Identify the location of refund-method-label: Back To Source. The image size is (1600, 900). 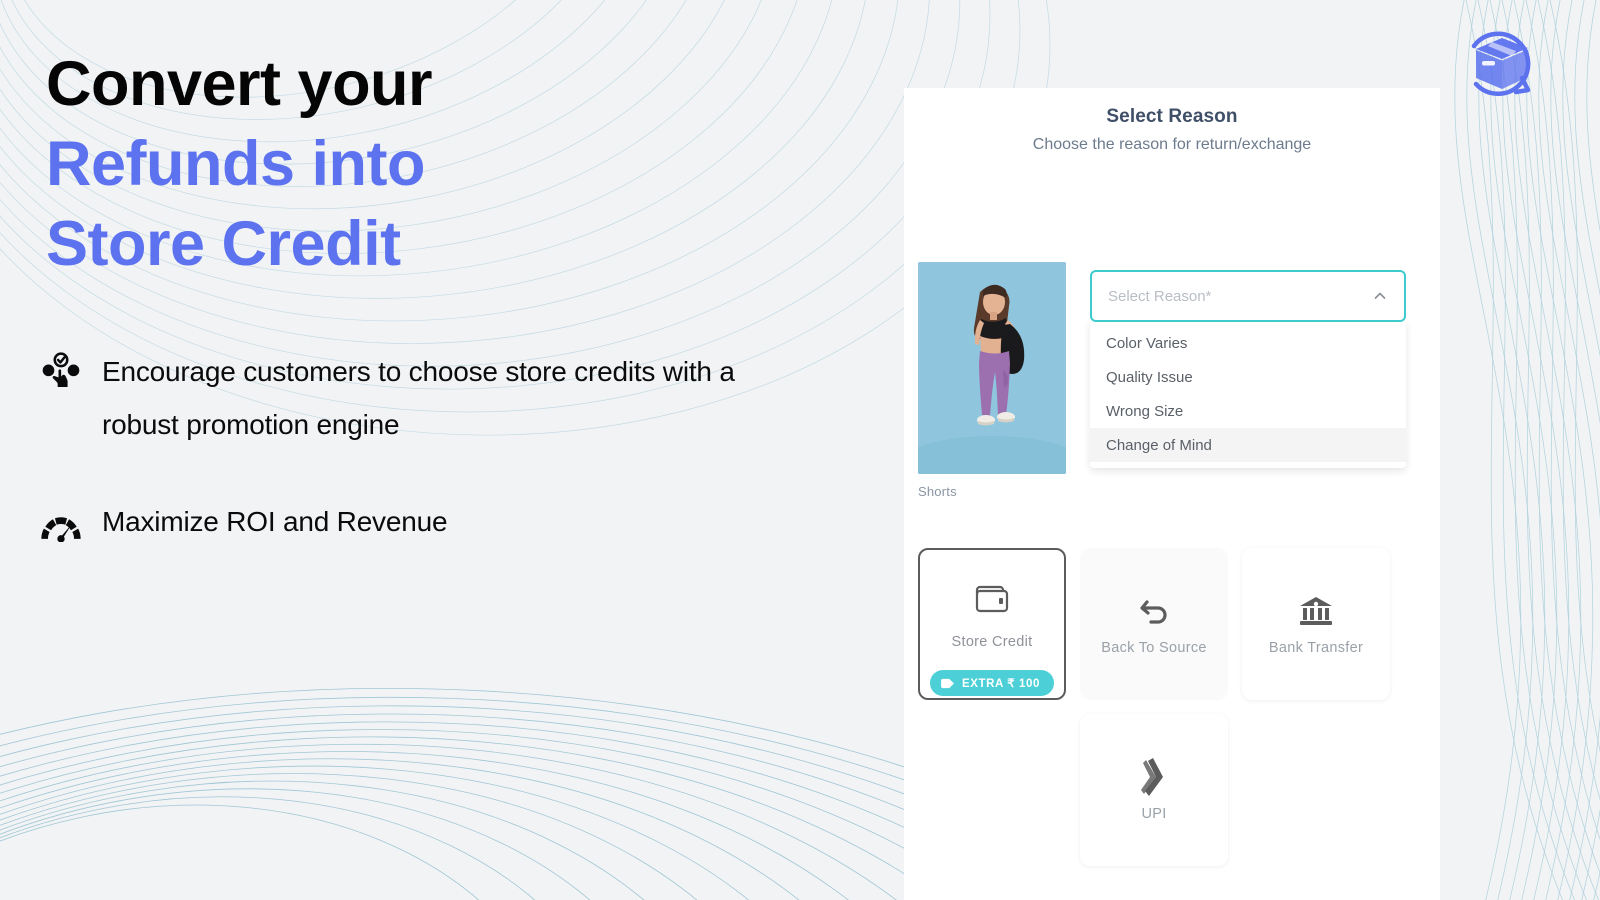
(1154, 648).